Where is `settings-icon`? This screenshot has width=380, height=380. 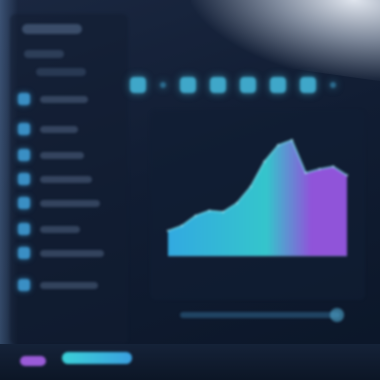
settings-icon is located at coordinates (24, 229).